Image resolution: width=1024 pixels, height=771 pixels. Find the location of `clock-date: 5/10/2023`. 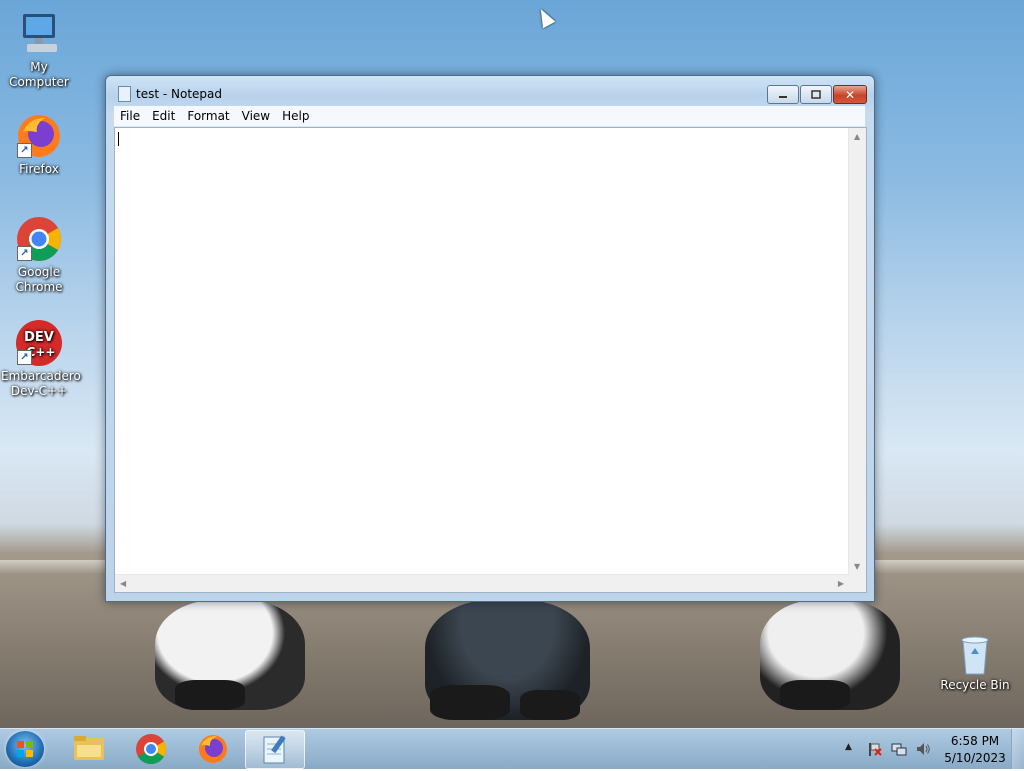

clock-date: 5/10/2023 is located at coordinates (975, 758).